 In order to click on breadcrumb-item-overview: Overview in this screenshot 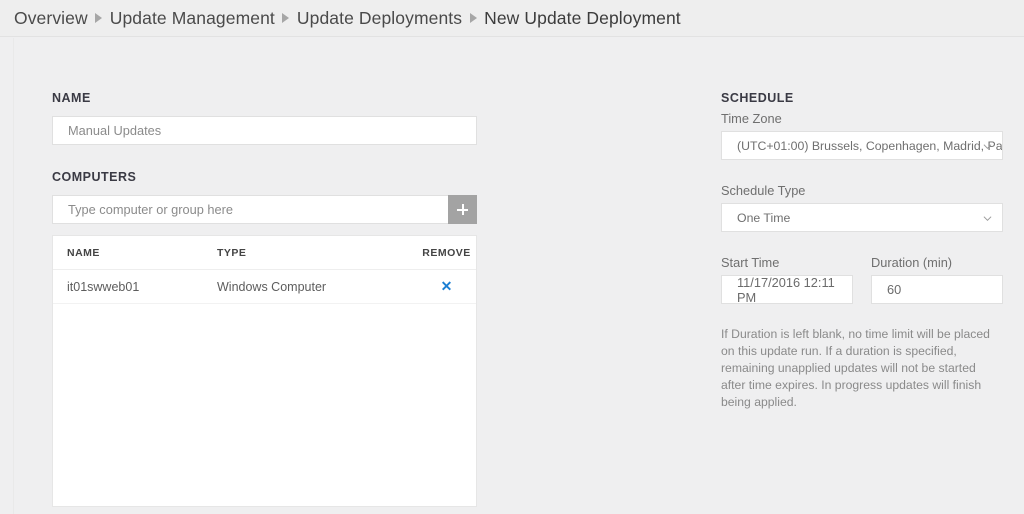, I will do `click(51, 18)`.